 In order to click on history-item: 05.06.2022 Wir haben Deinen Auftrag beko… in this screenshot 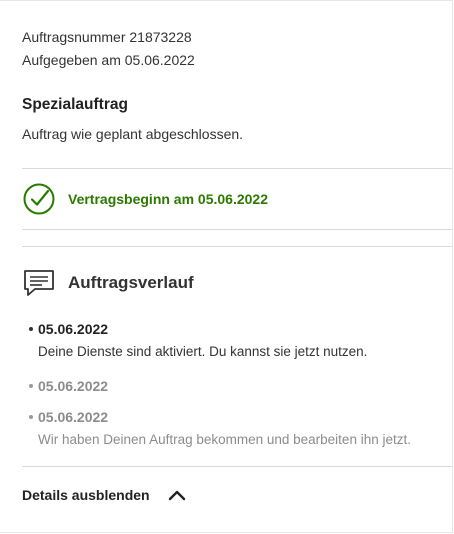, I will do `click(240, 429)`.